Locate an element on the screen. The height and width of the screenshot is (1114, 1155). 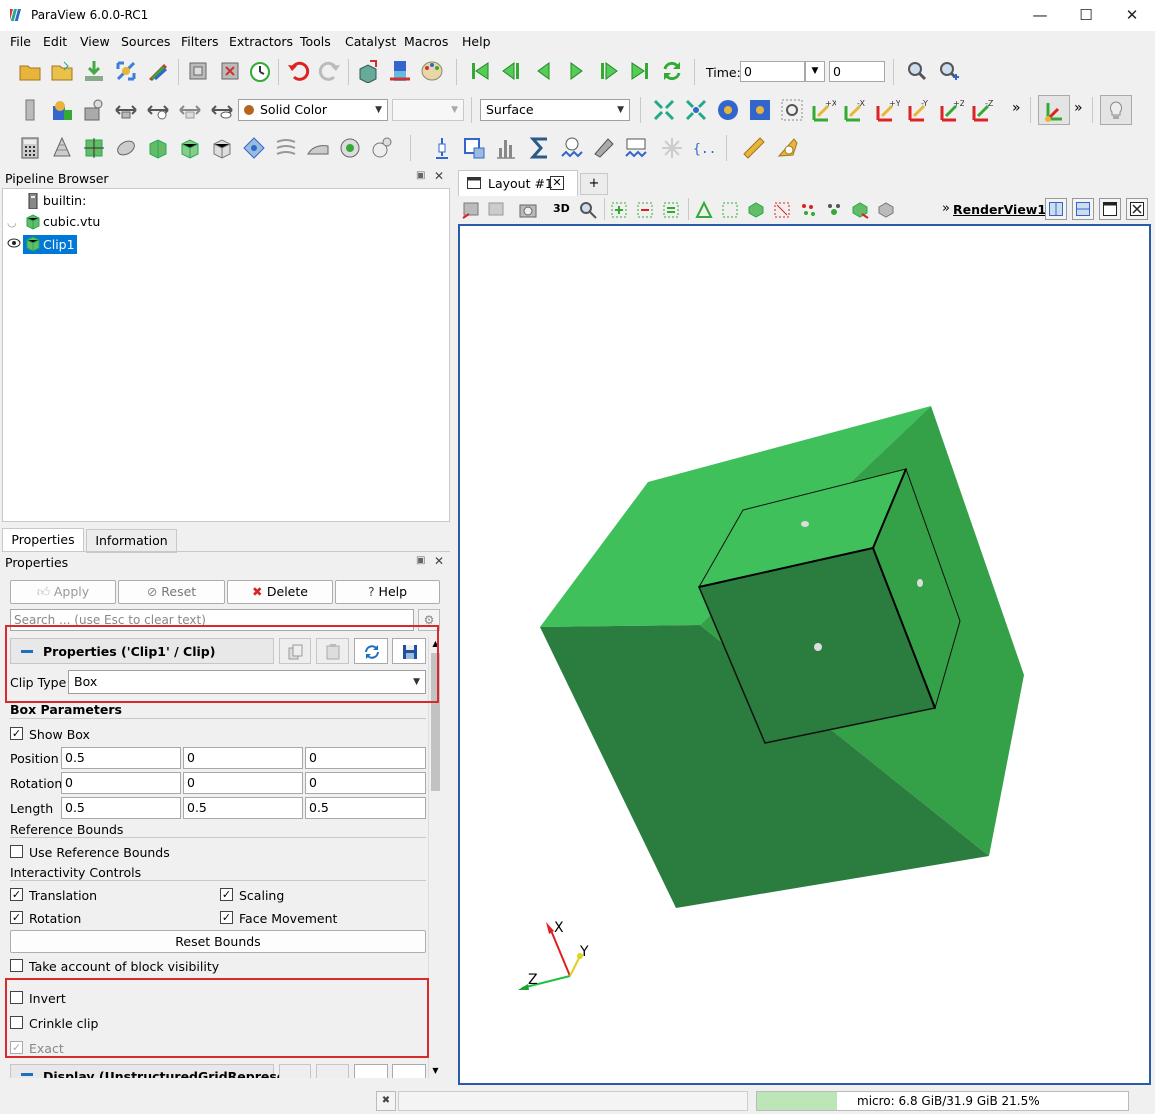
undo-icon is located at coordinates (298, 71).